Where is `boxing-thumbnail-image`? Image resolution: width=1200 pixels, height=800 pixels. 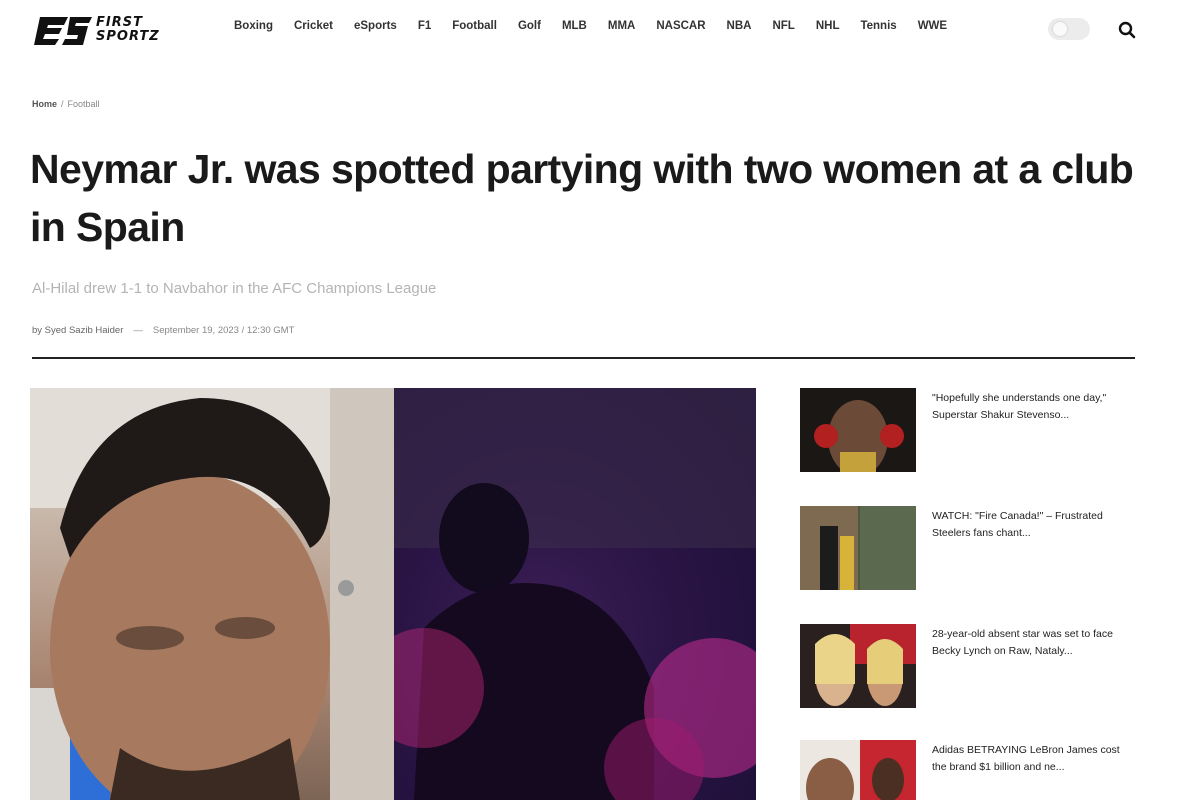 boxing-thumbnail-image is located at coordinates (858, 430).